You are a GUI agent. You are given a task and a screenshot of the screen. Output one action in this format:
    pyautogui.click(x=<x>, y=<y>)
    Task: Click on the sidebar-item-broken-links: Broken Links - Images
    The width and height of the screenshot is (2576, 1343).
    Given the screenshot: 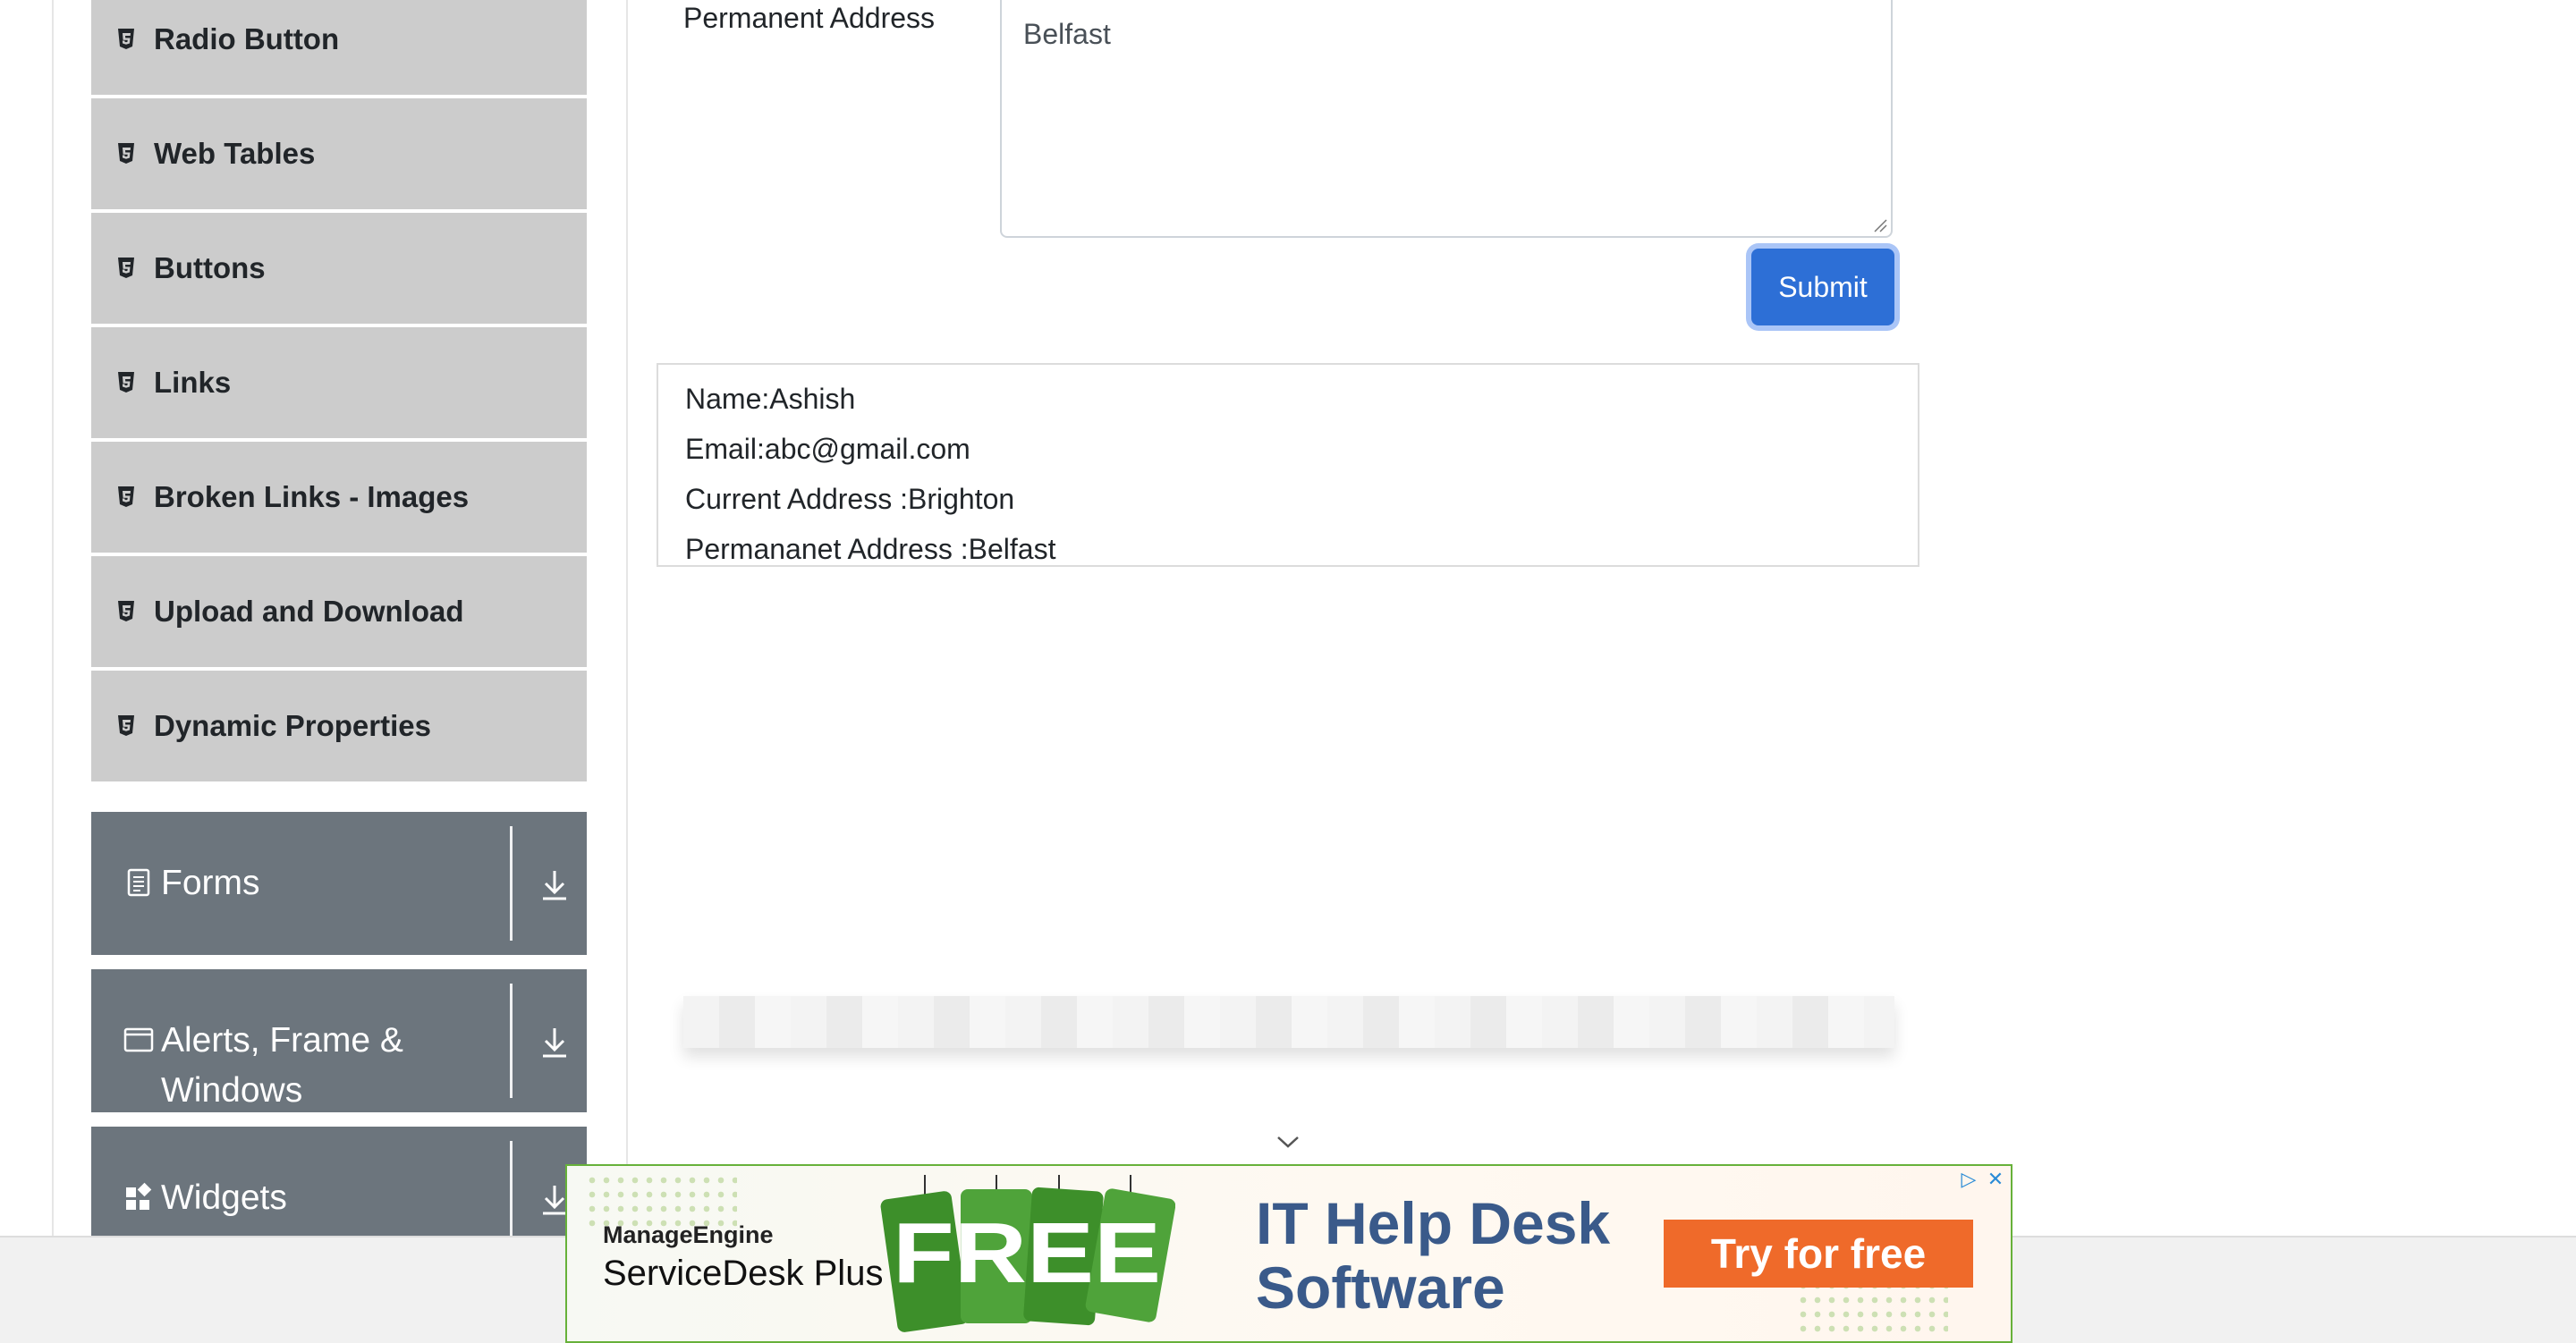 What is the action you would take?
    pyautogui.click(x=339, y=498)
    